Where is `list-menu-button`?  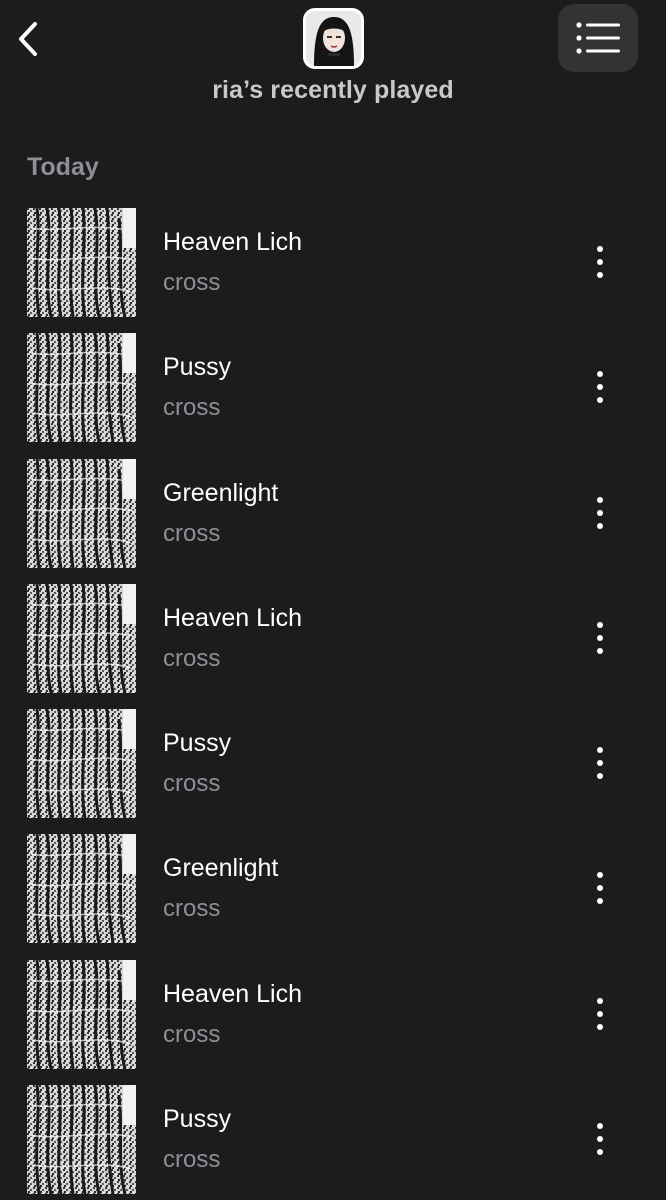 list-menu-button is located at coordinates (598, 38).